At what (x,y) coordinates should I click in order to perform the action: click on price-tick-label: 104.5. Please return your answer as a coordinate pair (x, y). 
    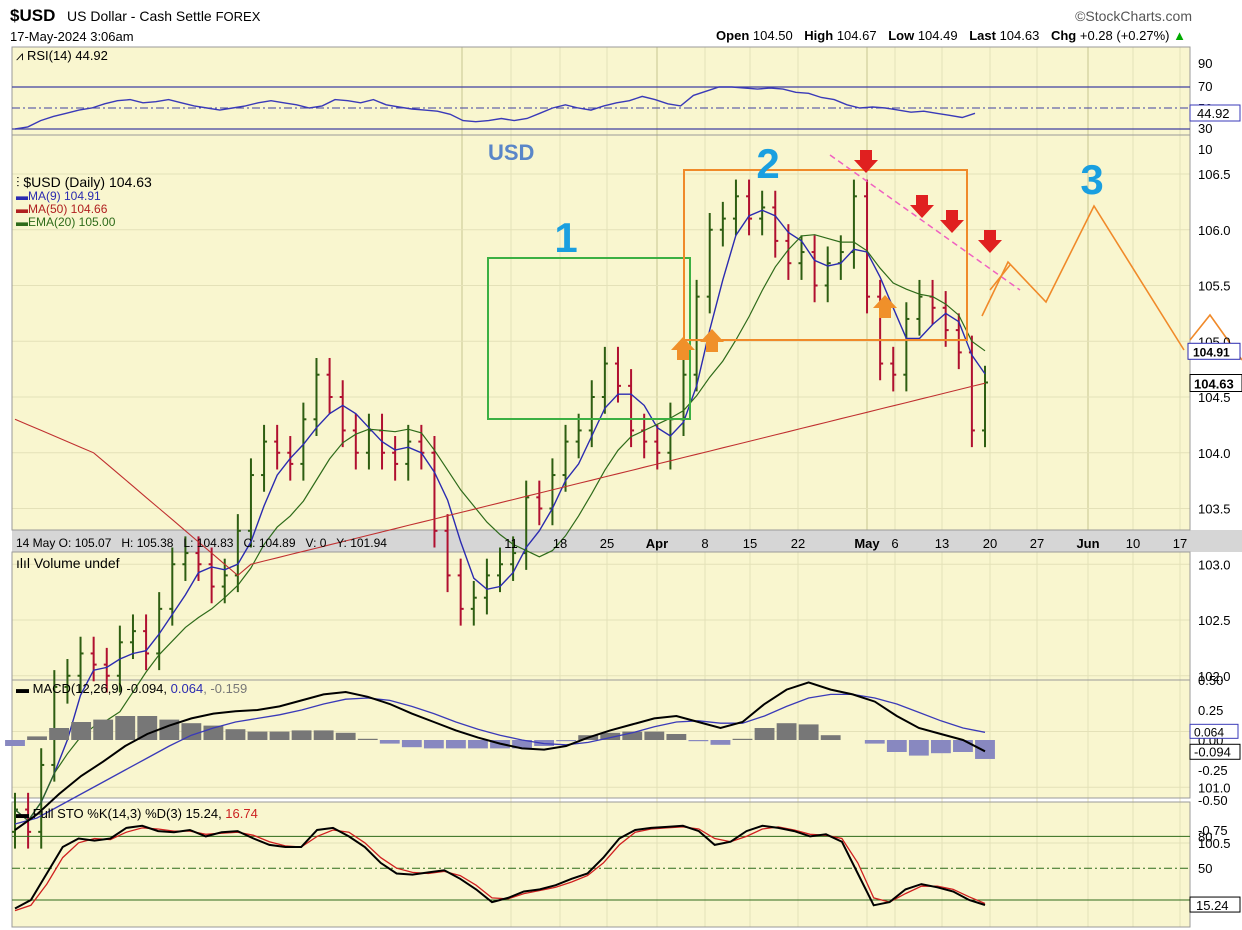
    Looking at the image, I should click on (1214, 397).